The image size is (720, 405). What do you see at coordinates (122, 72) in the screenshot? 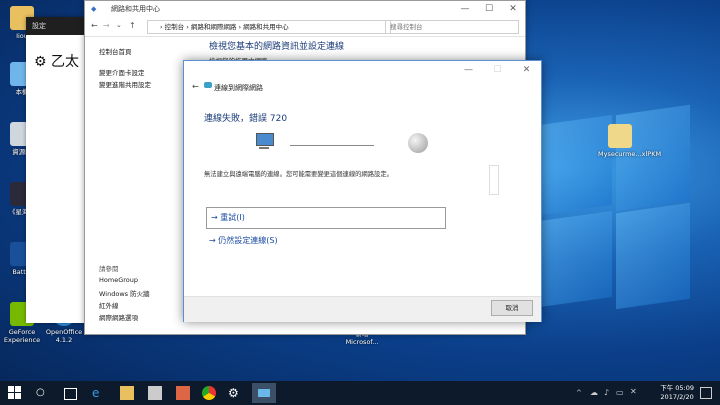
I see `nav-change-adapter: 變更介面卡設定` at bounding box center [122, 72].